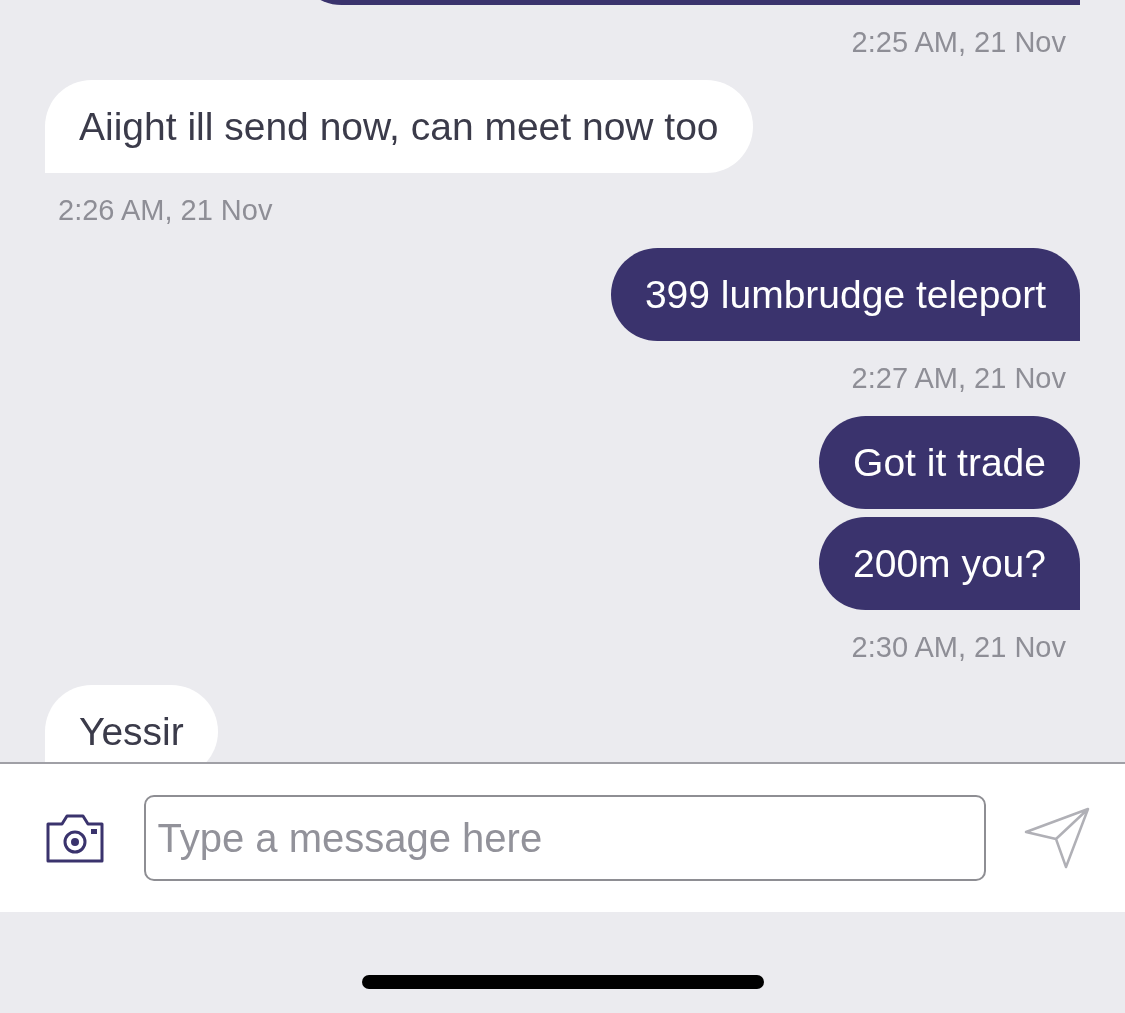 The width and height of the screenshot is (1125, 1013). I want to click on timestamp: 2:27 AM, 21 Nov, so click(958, 378).